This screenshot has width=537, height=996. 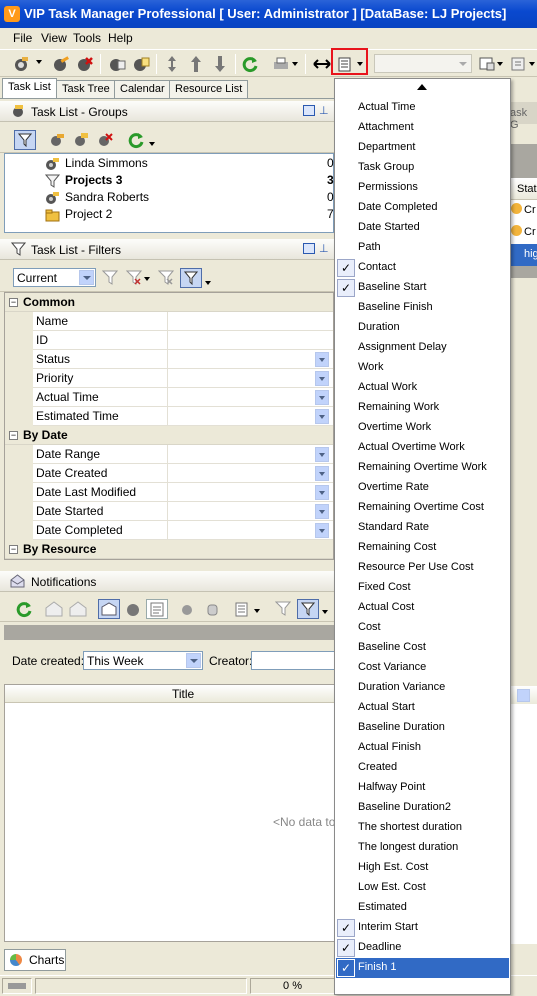 What do you see at coordinates (243, 609) in the screenshot?
I see `columns-chooser-icon` at bounding box center [243, 609].